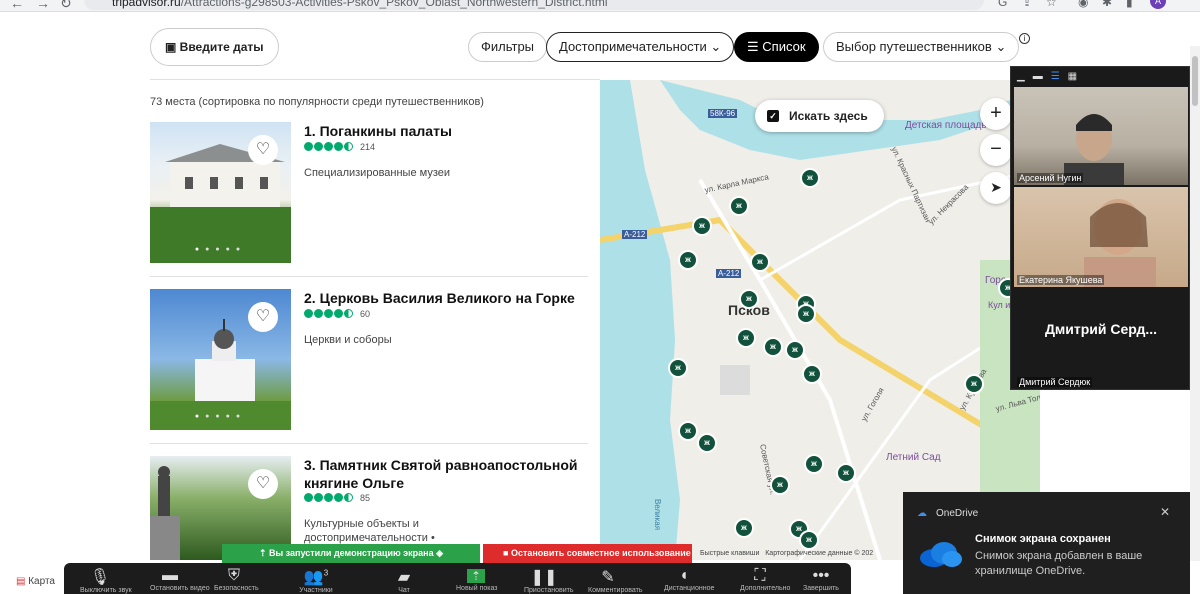  Describe the element at coordinates (43, 5) in the screenshot. I see `forward-icon: →` at that location.